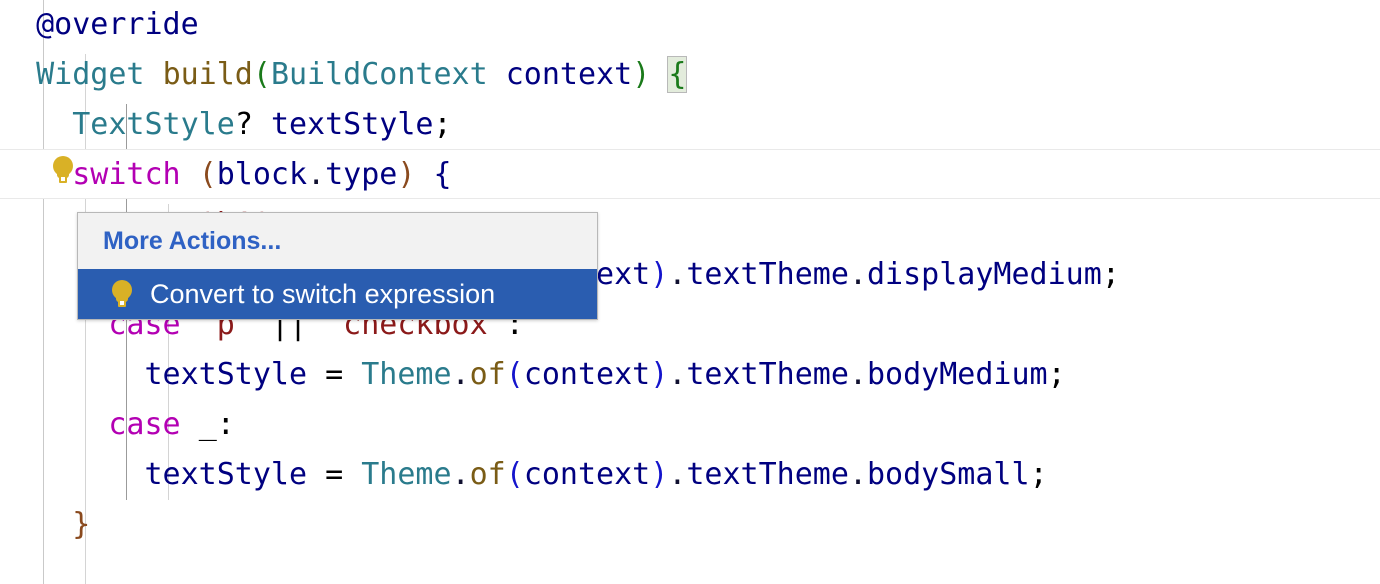 The width and height of the screenshot is (1380, 584). What do you see at coordinates (984, 274) in the screenshot?
I see `token-ident-displaymedium: displayMedium` at bounding box center [984, 274].